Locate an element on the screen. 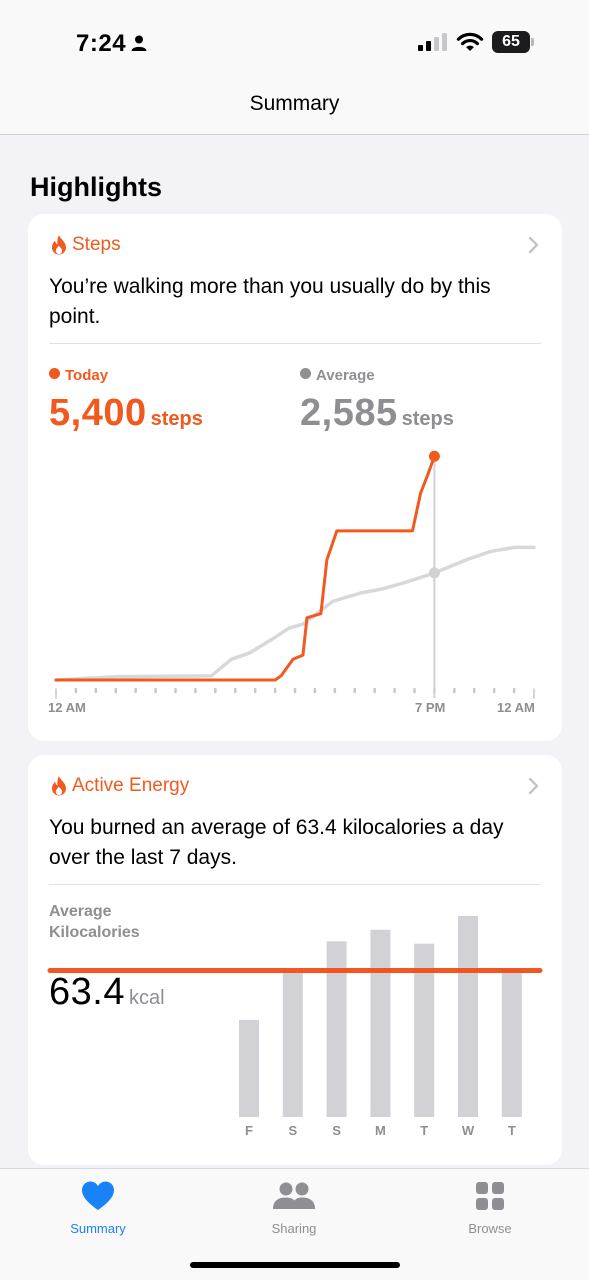 The image size is (589, 1280). status-time: 7:24 is located at coordinates (101, 43).